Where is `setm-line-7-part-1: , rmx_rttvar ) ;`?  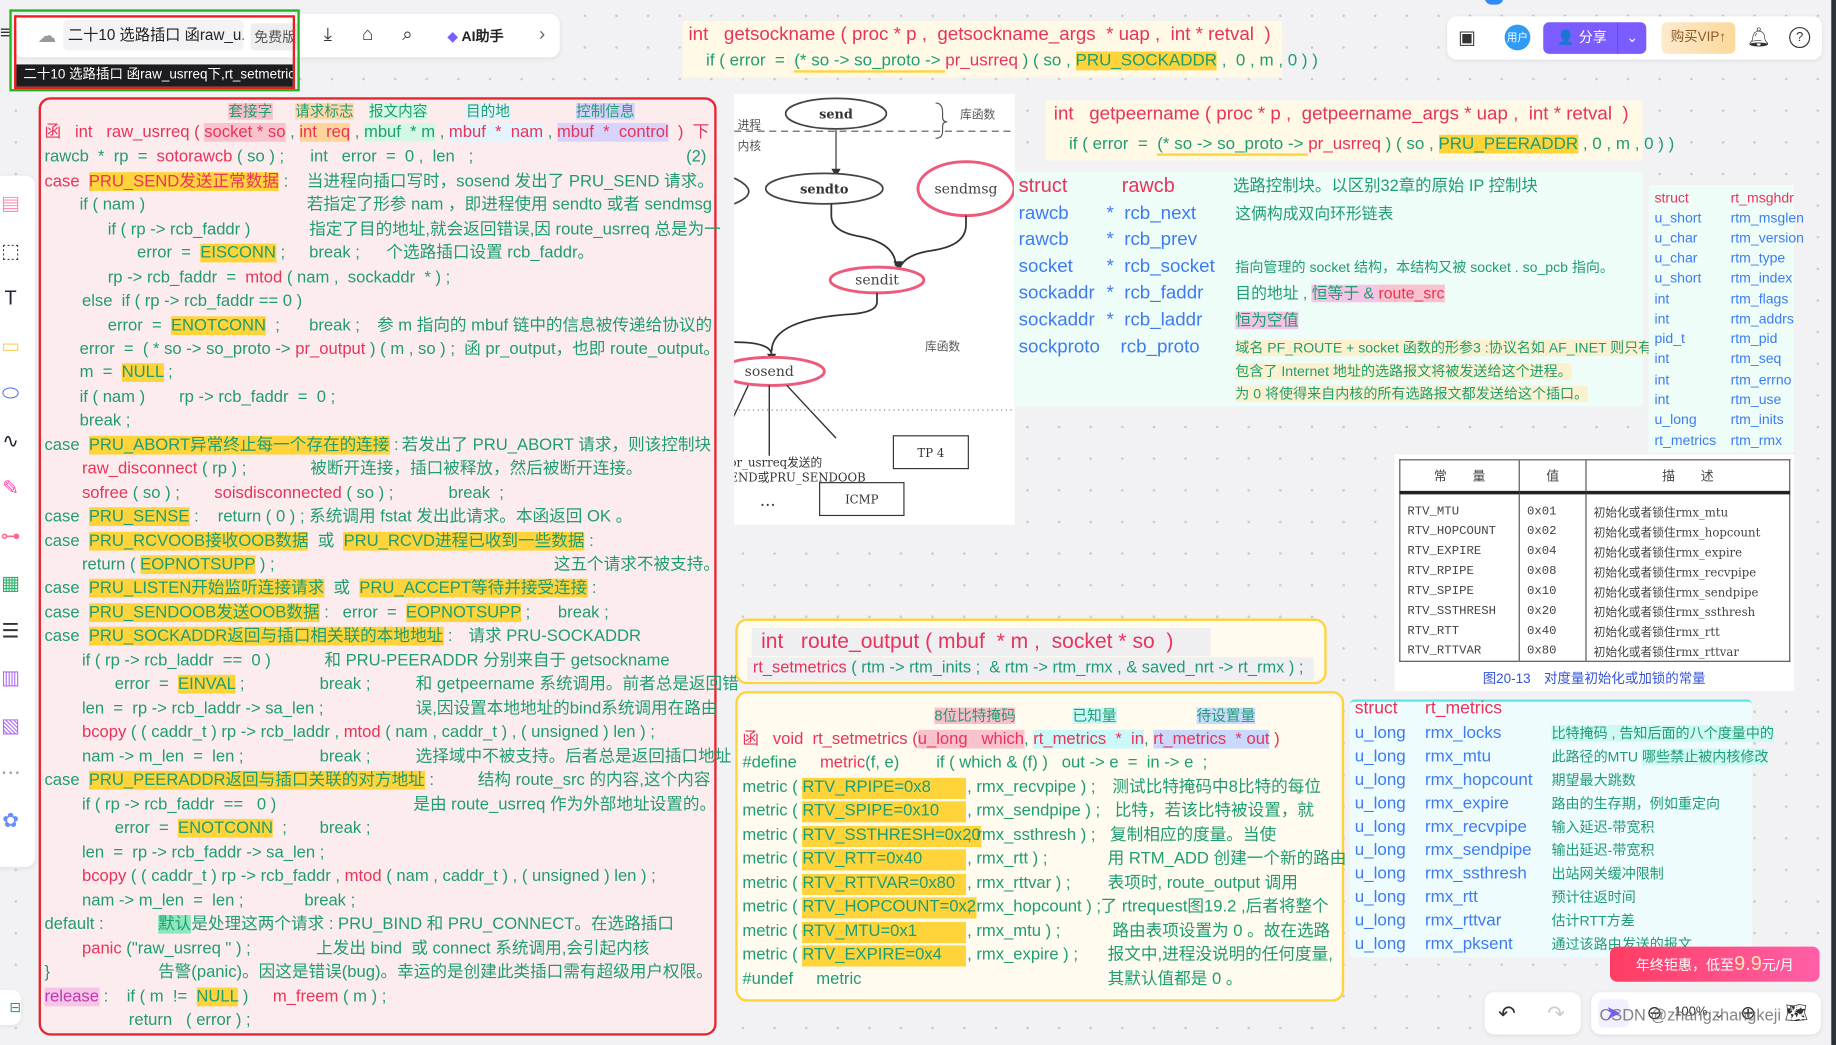 setm-line-7-part-1: , rmx_rttvar ) ; is located at coordinates (1018, 884).